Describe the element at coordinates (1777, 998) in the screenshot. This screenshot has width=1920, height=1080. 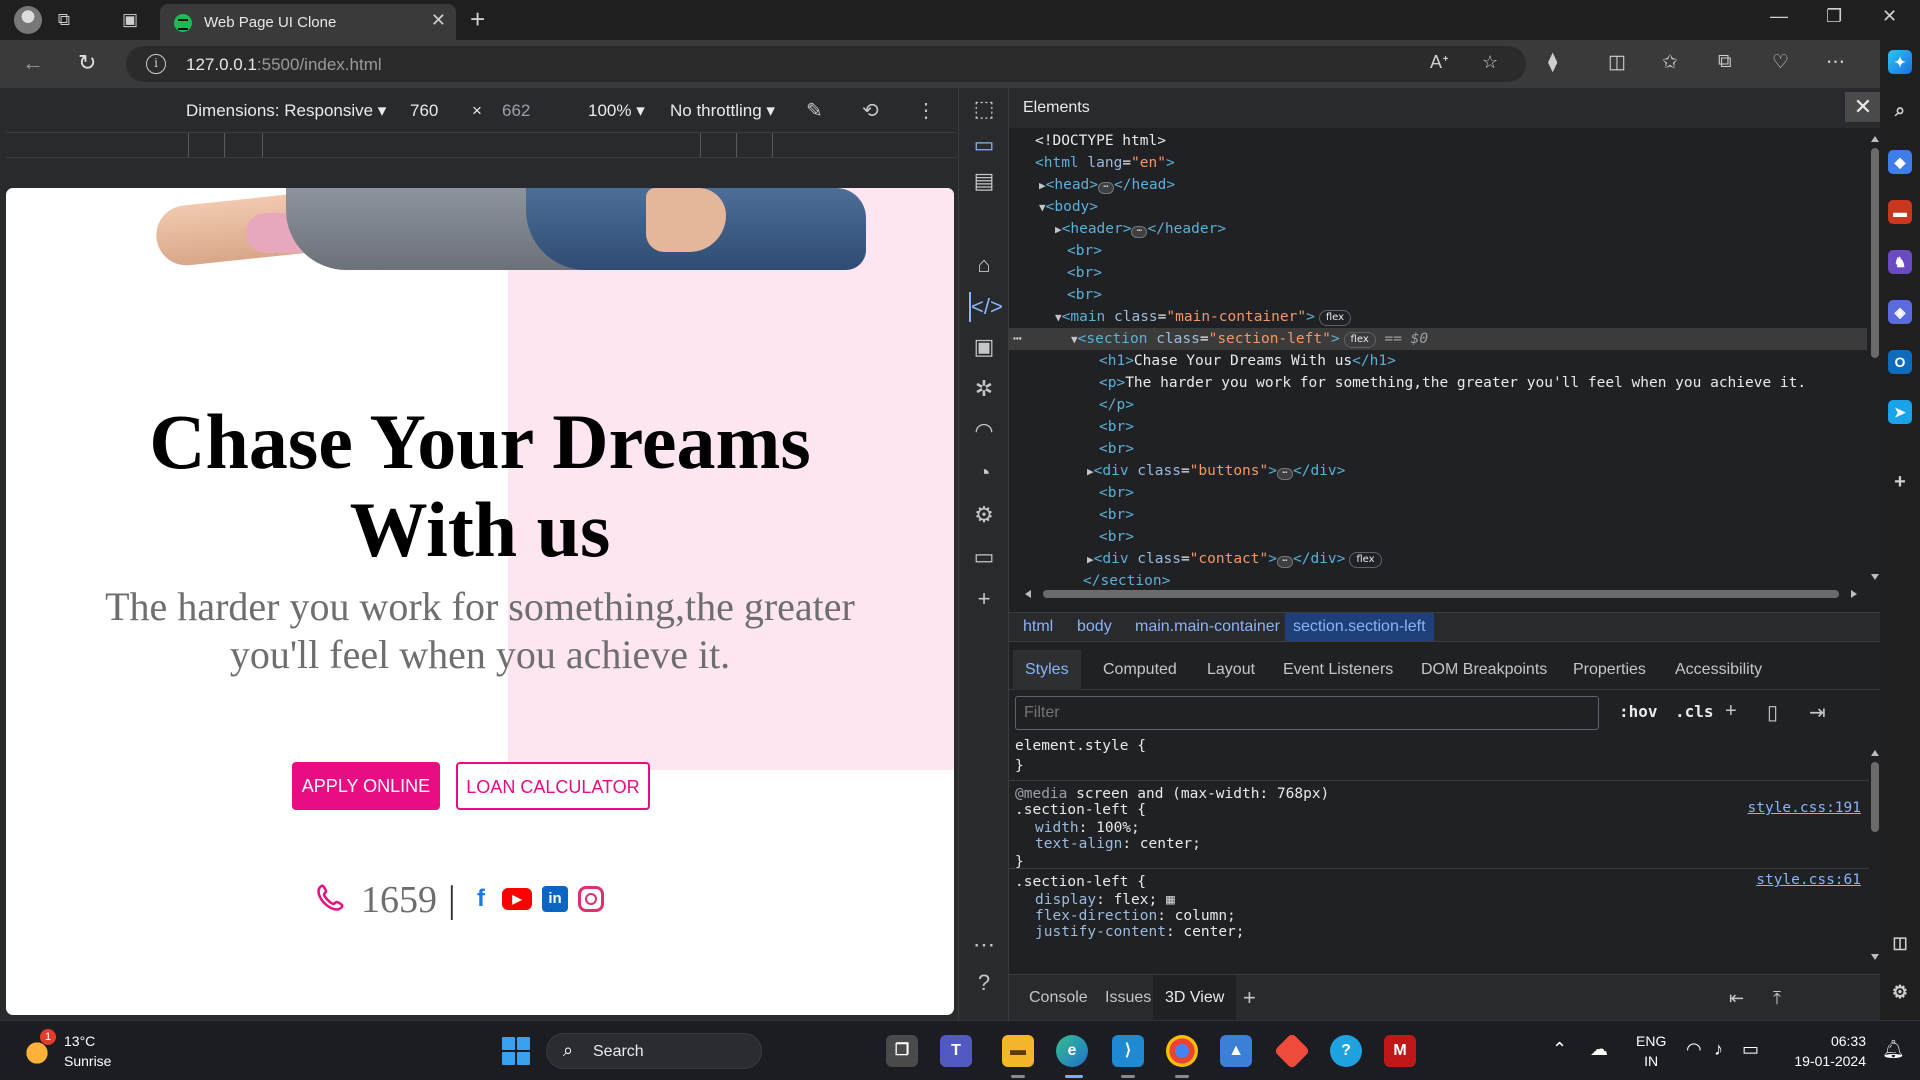
I see `dock-drawer-icon: ⤒` at that location.